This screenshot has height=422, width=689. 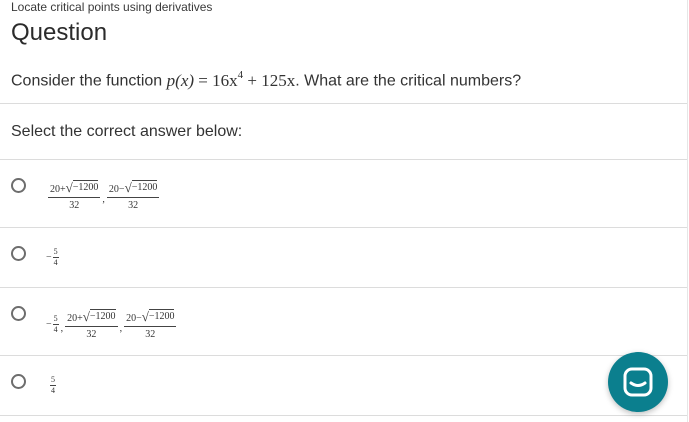 I want to click on chat-button, so click(x=638, y=382).